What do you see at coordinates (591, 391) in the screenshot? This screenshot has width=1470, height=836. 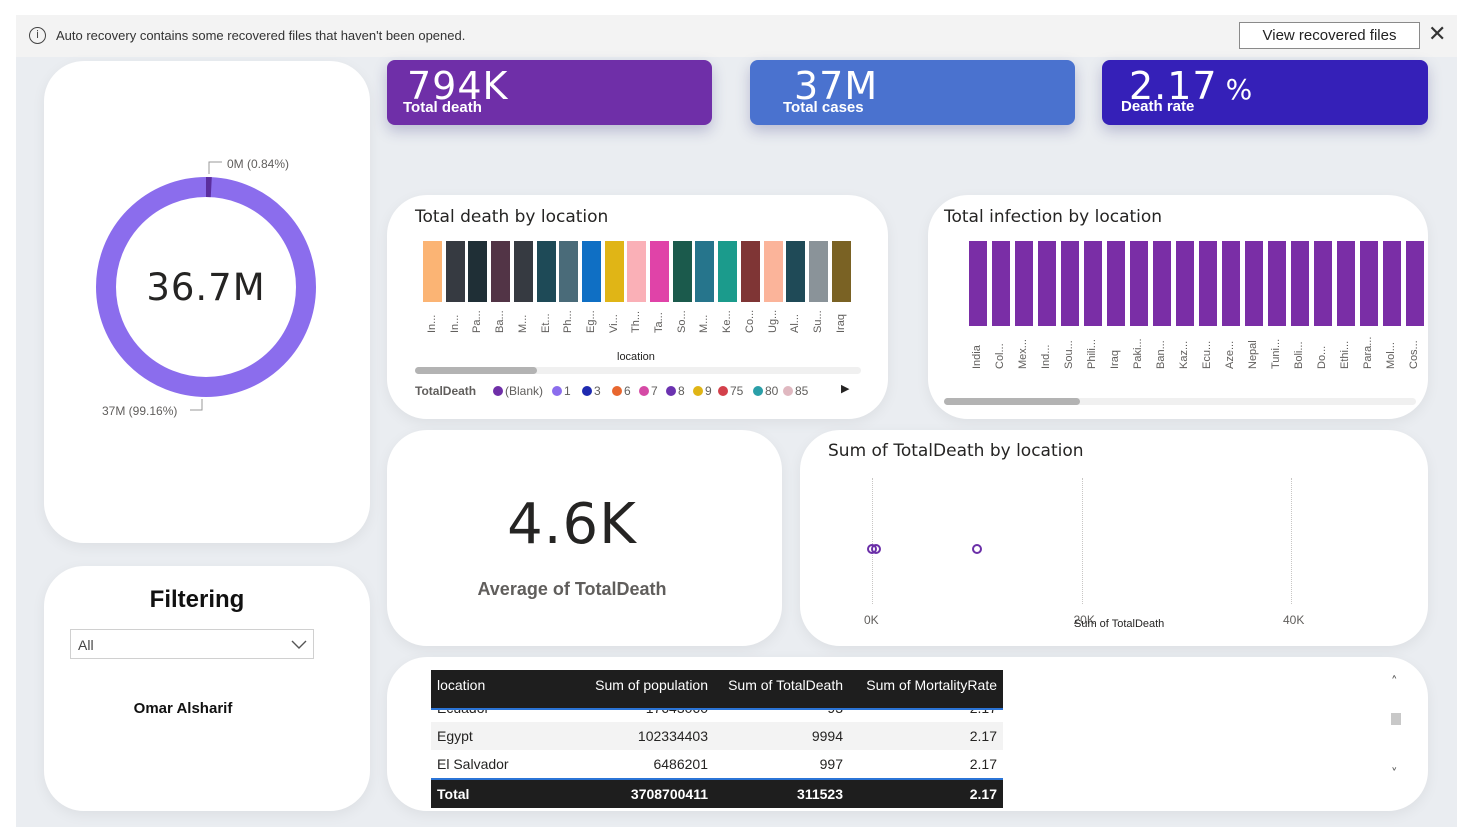 I see `legend-item: 3` at bounding box center [591, 391].